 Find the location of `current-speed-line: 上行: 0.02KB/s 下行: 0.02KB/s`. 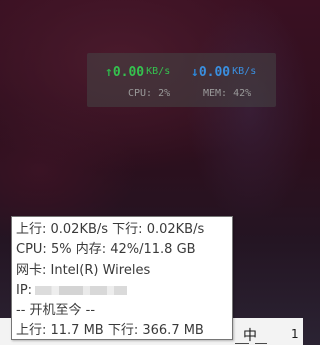

current-speed-line: 上行: 0.02KB/s 下行: 0.02KB/s is located at coordinates (110, 229).